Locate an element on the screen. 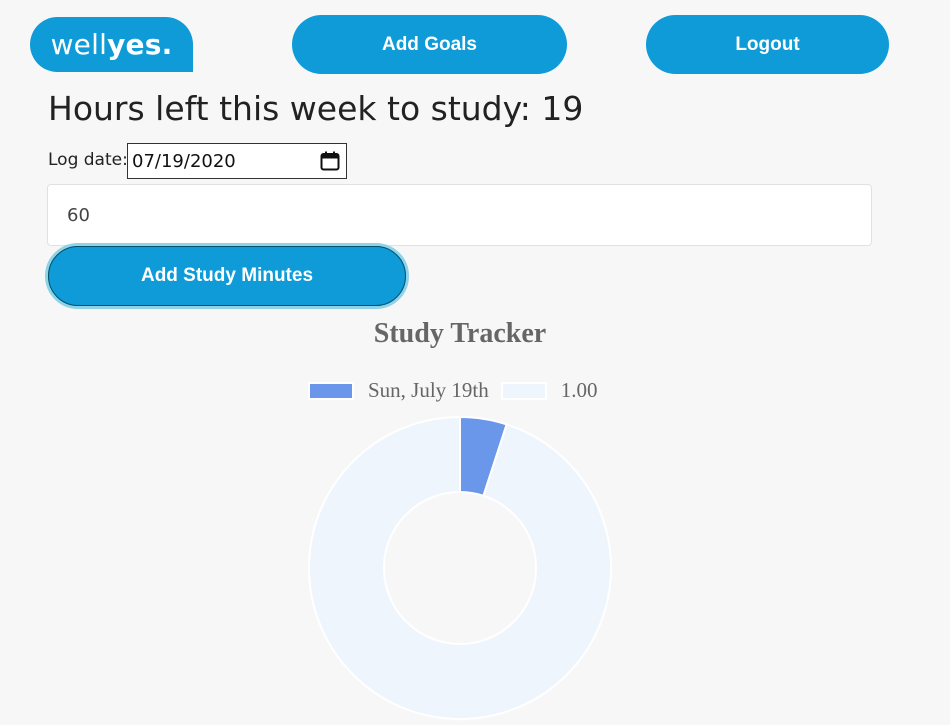  logo-text-light: well is located at coordinates (79, 44).